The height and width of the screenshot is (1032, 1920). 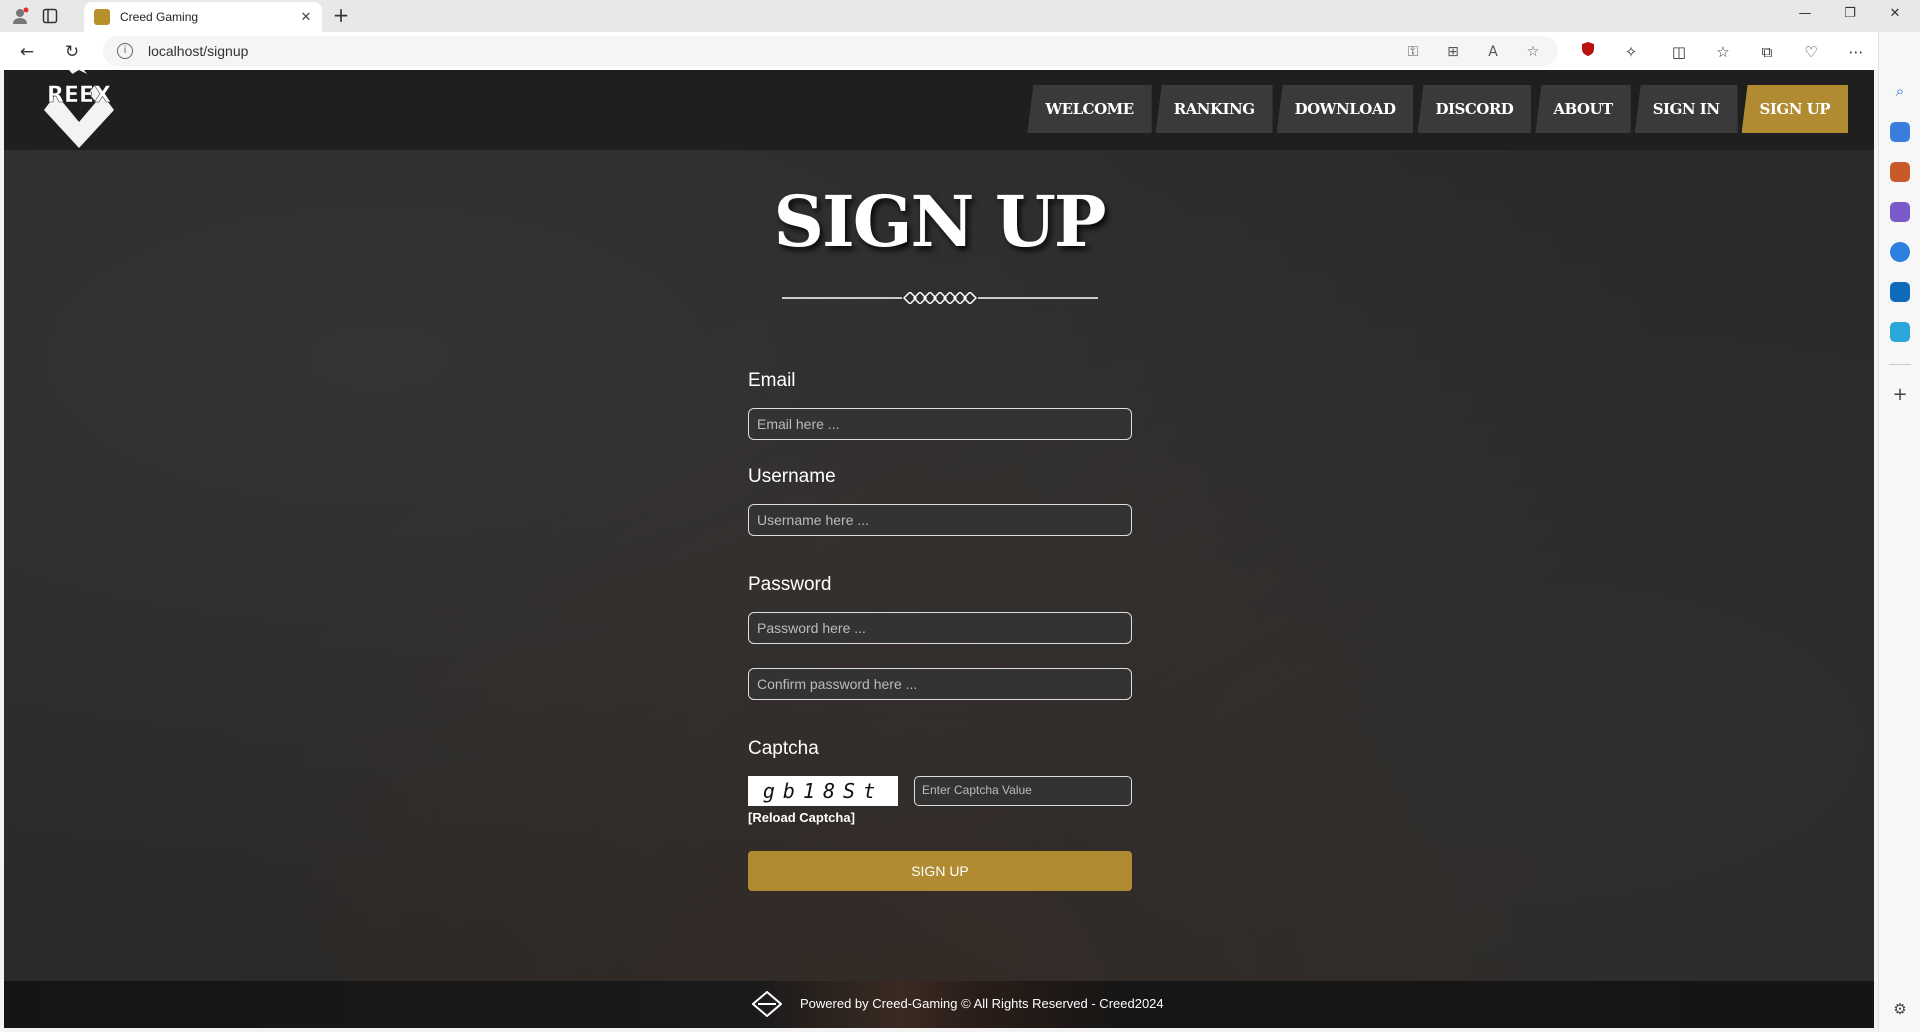 I want to click on menu-item-sign-in: Sign In, so click(x=1686, y=109).